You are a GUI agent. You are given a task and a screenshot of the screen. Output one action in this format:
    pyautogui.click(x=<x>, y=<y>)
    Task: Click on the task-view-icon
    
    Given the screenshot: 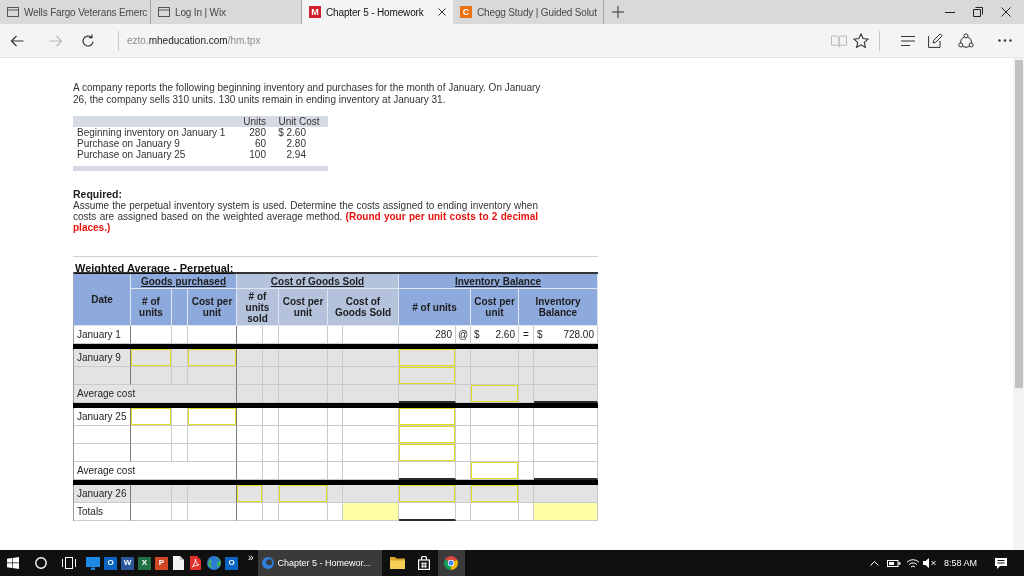 What is the action you would take?
    pyautogui.click(x=69, y=563)
    